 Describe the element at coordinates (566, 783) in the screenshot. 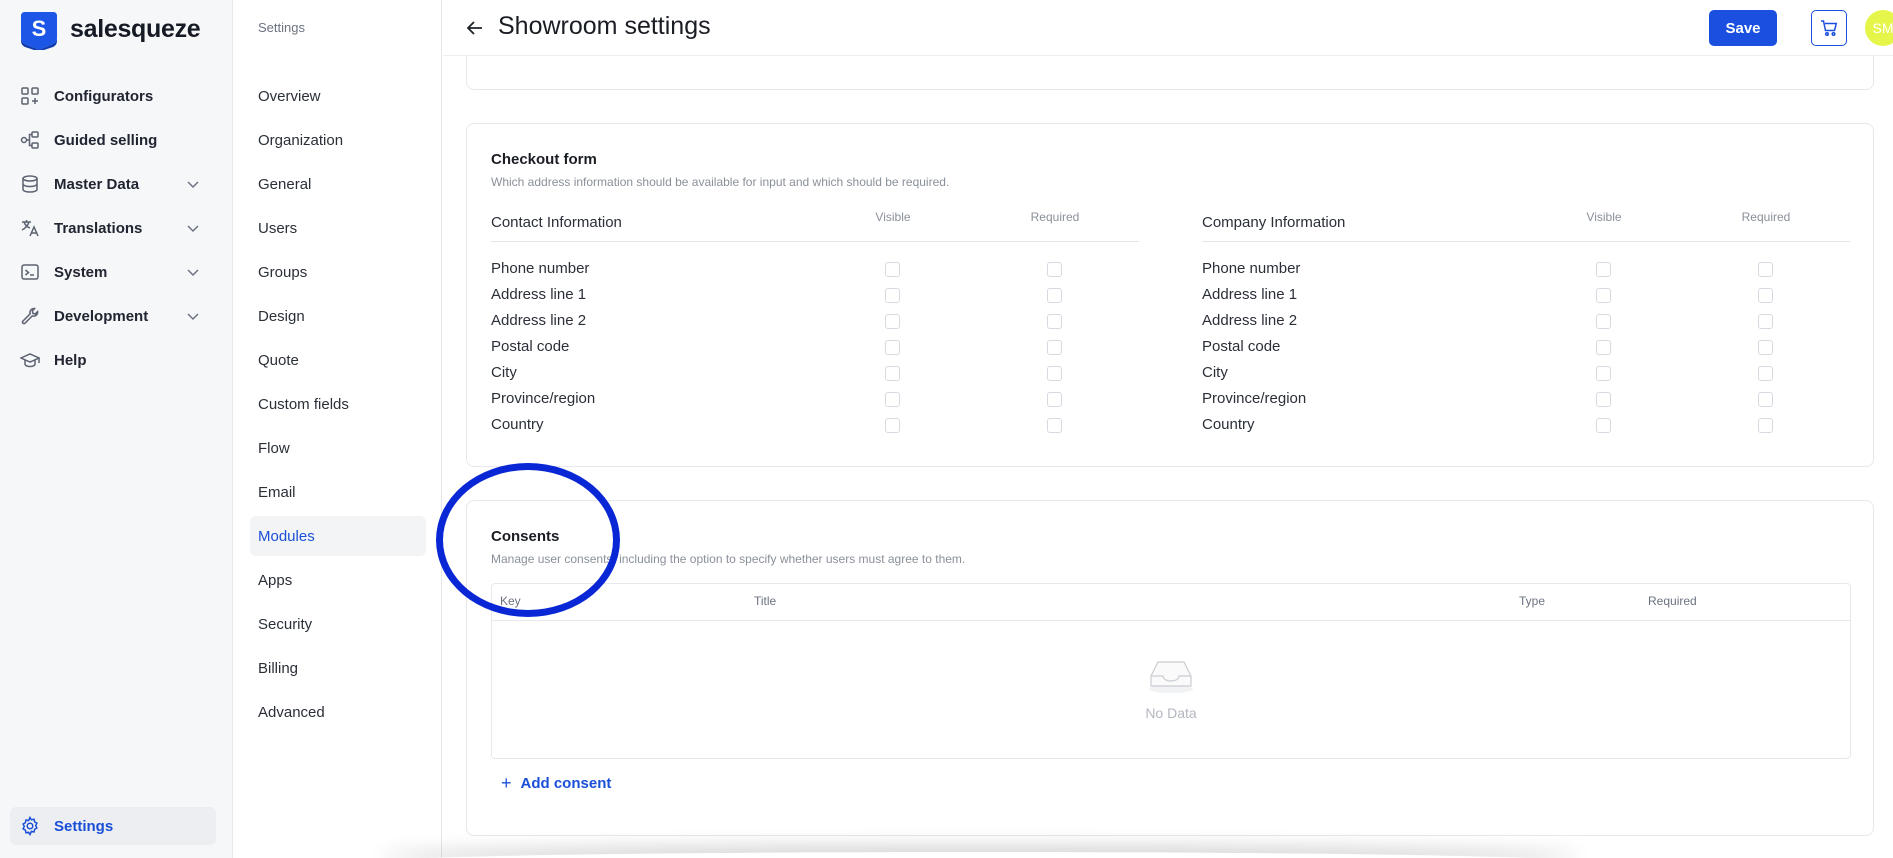

I see `add-consent-label: Add consent` at that location.